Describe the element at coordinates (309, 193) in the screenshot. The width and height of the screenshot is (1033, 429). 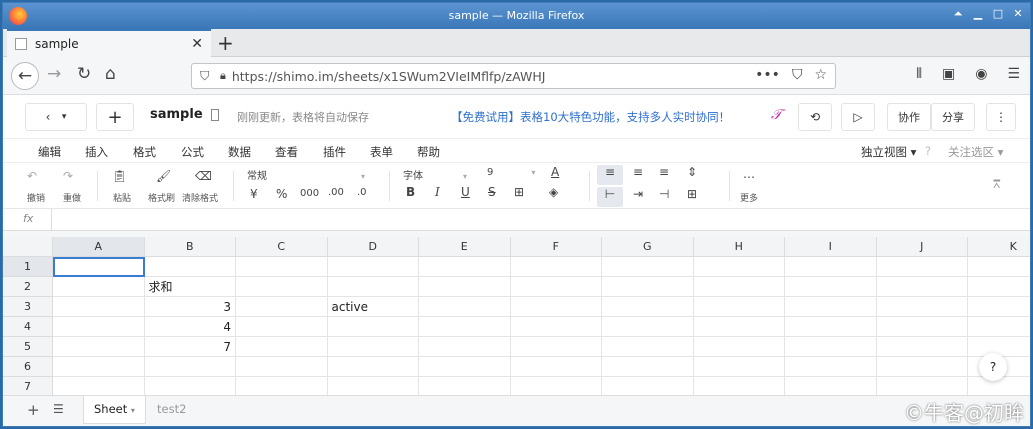
I see `thousands-button: 000` at that location.